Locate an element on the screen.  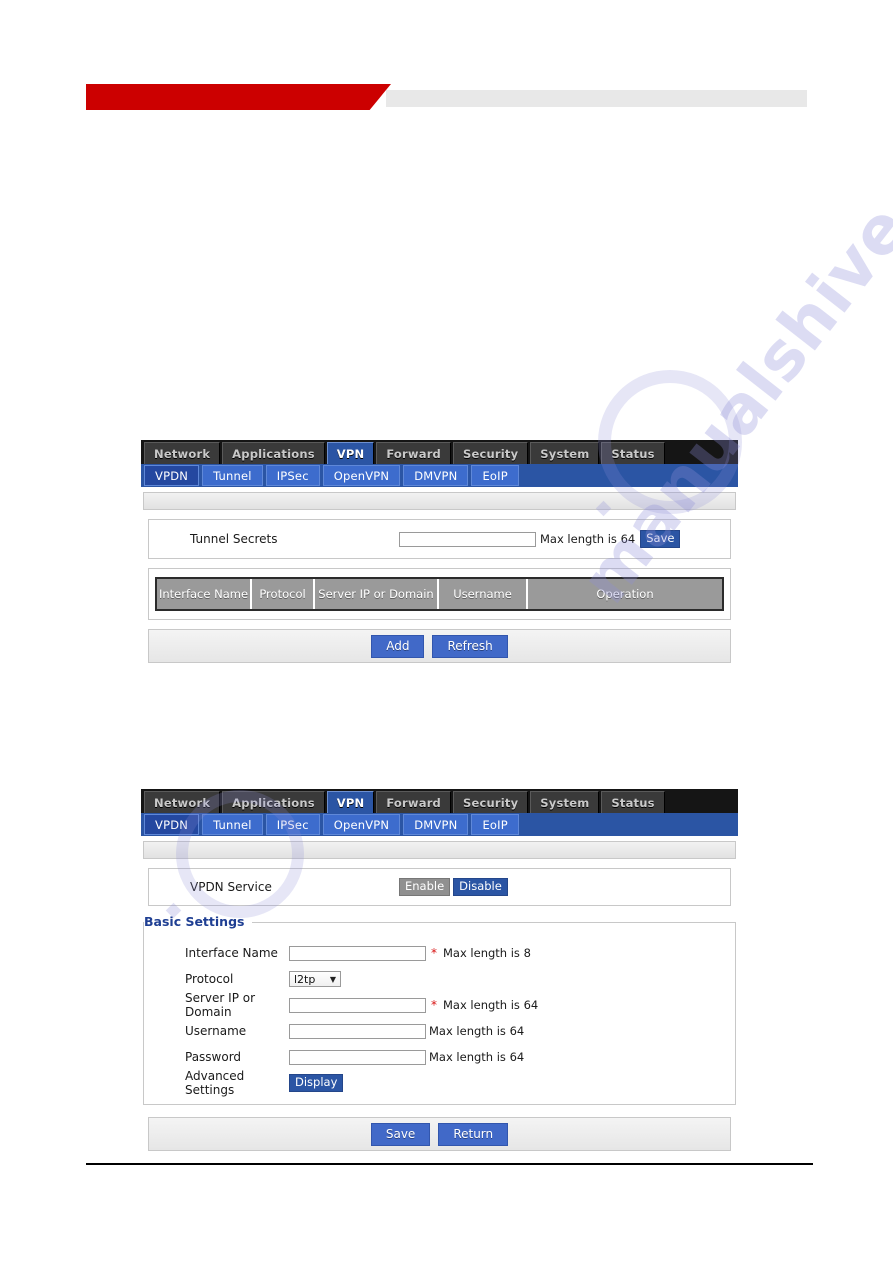
subnav-tab-eoip: EoIP is located at coordinates (495, 475).